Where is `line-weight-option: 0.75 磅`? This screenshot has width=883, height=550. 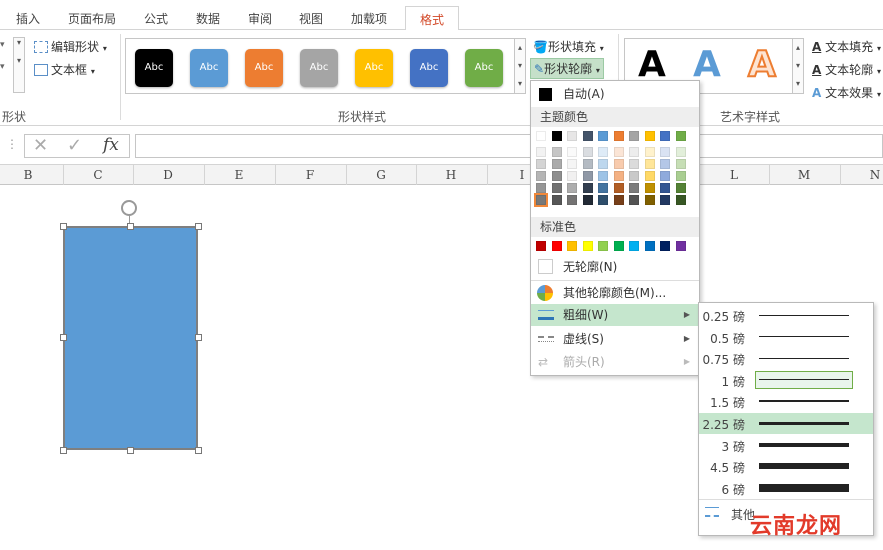
line-weight-option: 0.75 磅 is located at coordinates (786, 358).